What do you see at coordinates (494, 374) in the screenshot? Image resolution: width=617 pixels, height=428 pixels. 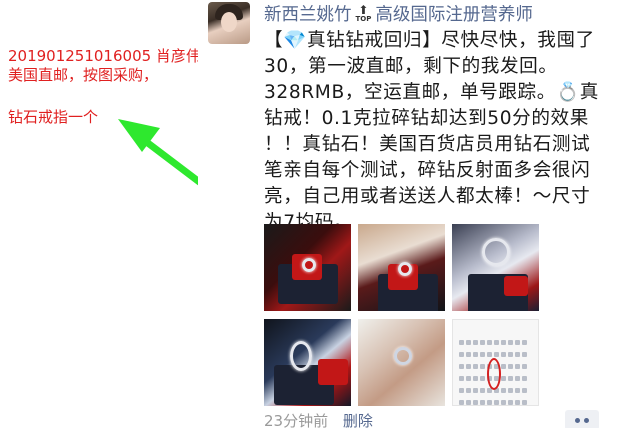 I see `size-highlight-circle` at bounding box center [494, 374].